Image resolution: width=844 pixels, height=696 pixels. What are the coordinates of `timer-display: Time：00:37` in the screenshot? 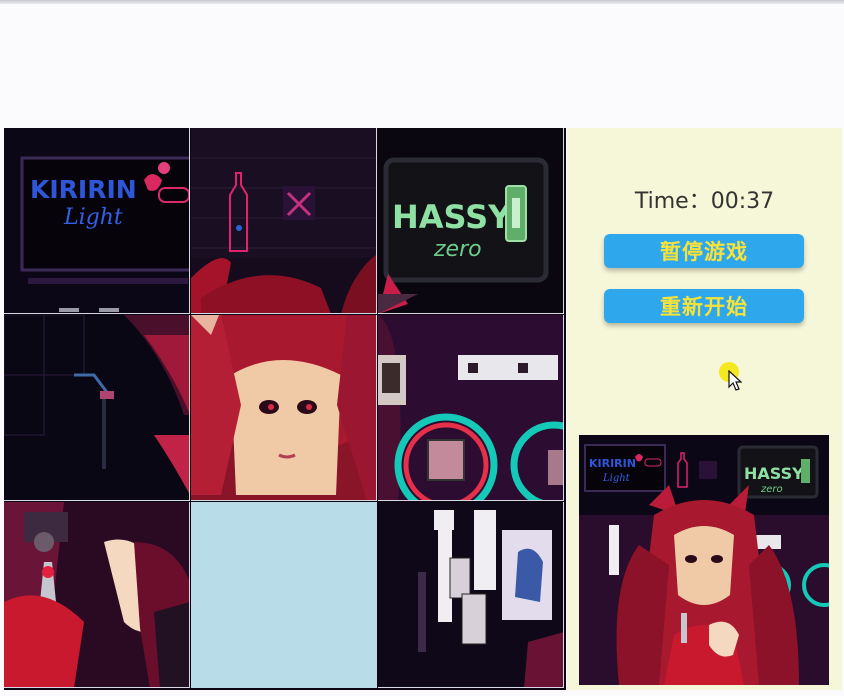 It's located at (704, 199).